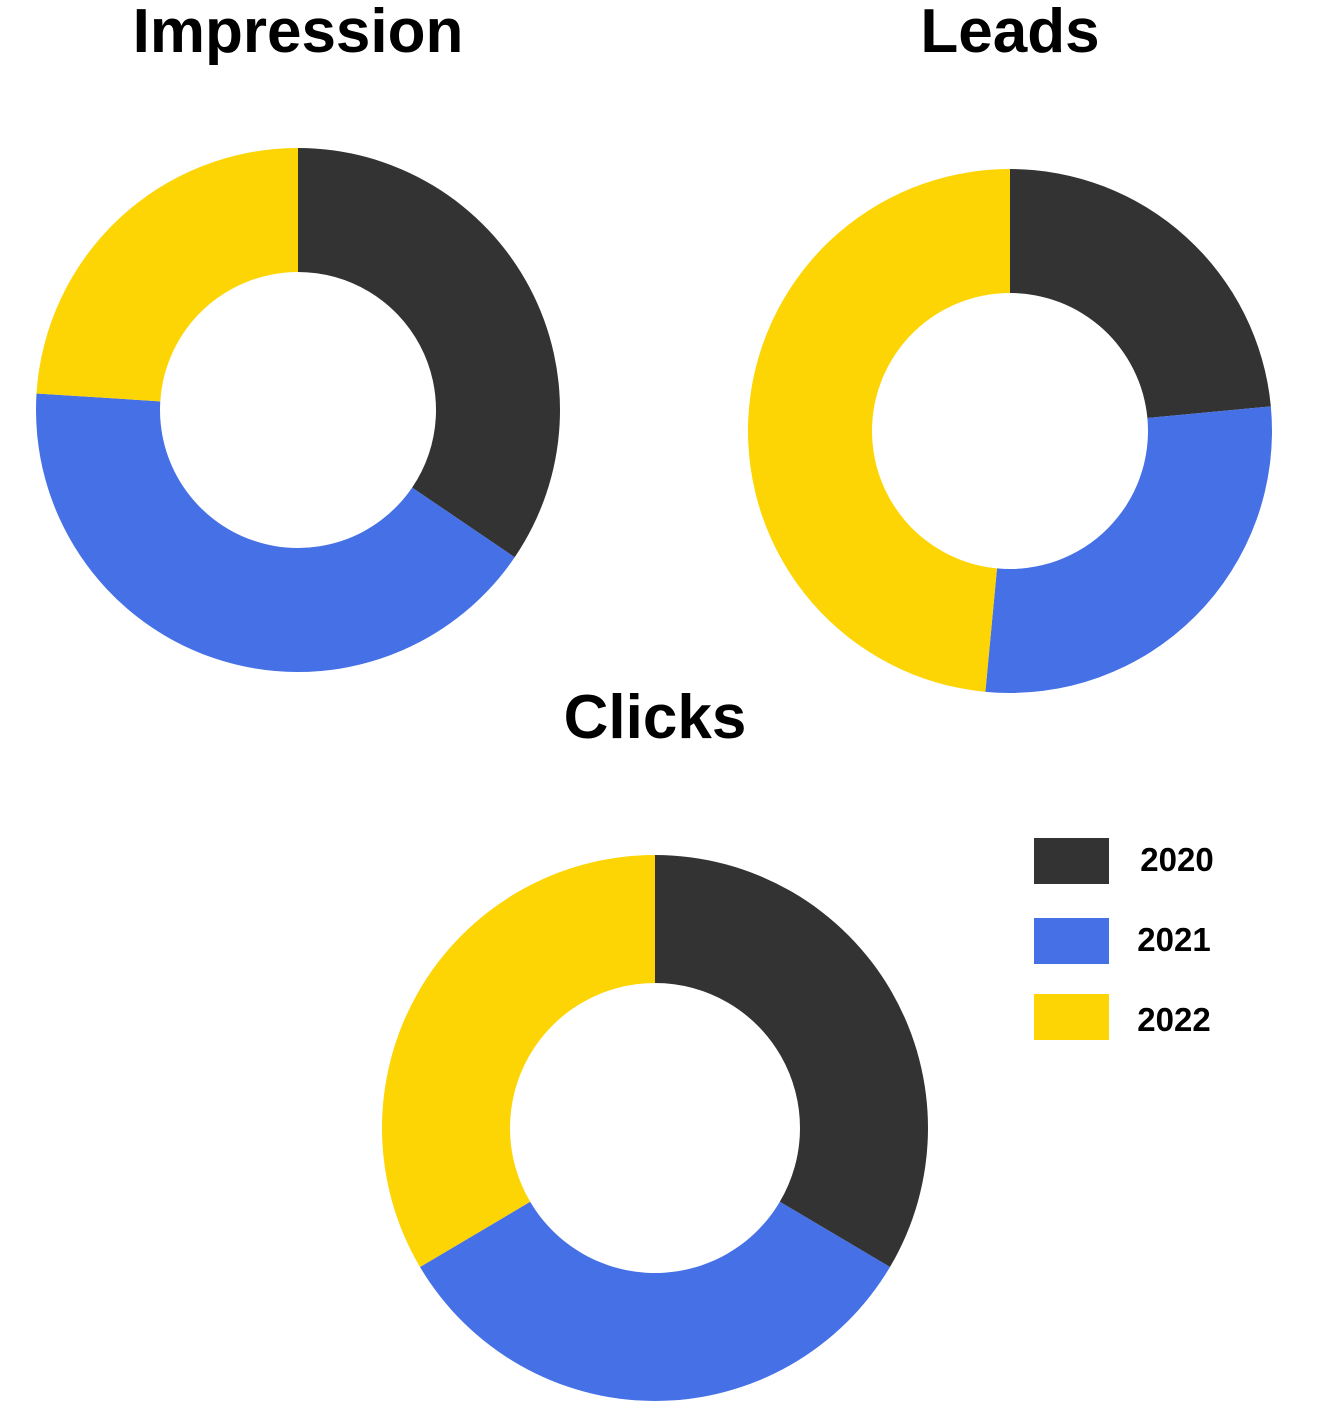 The image size is (1320, 1402). I want to click on chart-title-leads: Leads, so click(1009, 33).